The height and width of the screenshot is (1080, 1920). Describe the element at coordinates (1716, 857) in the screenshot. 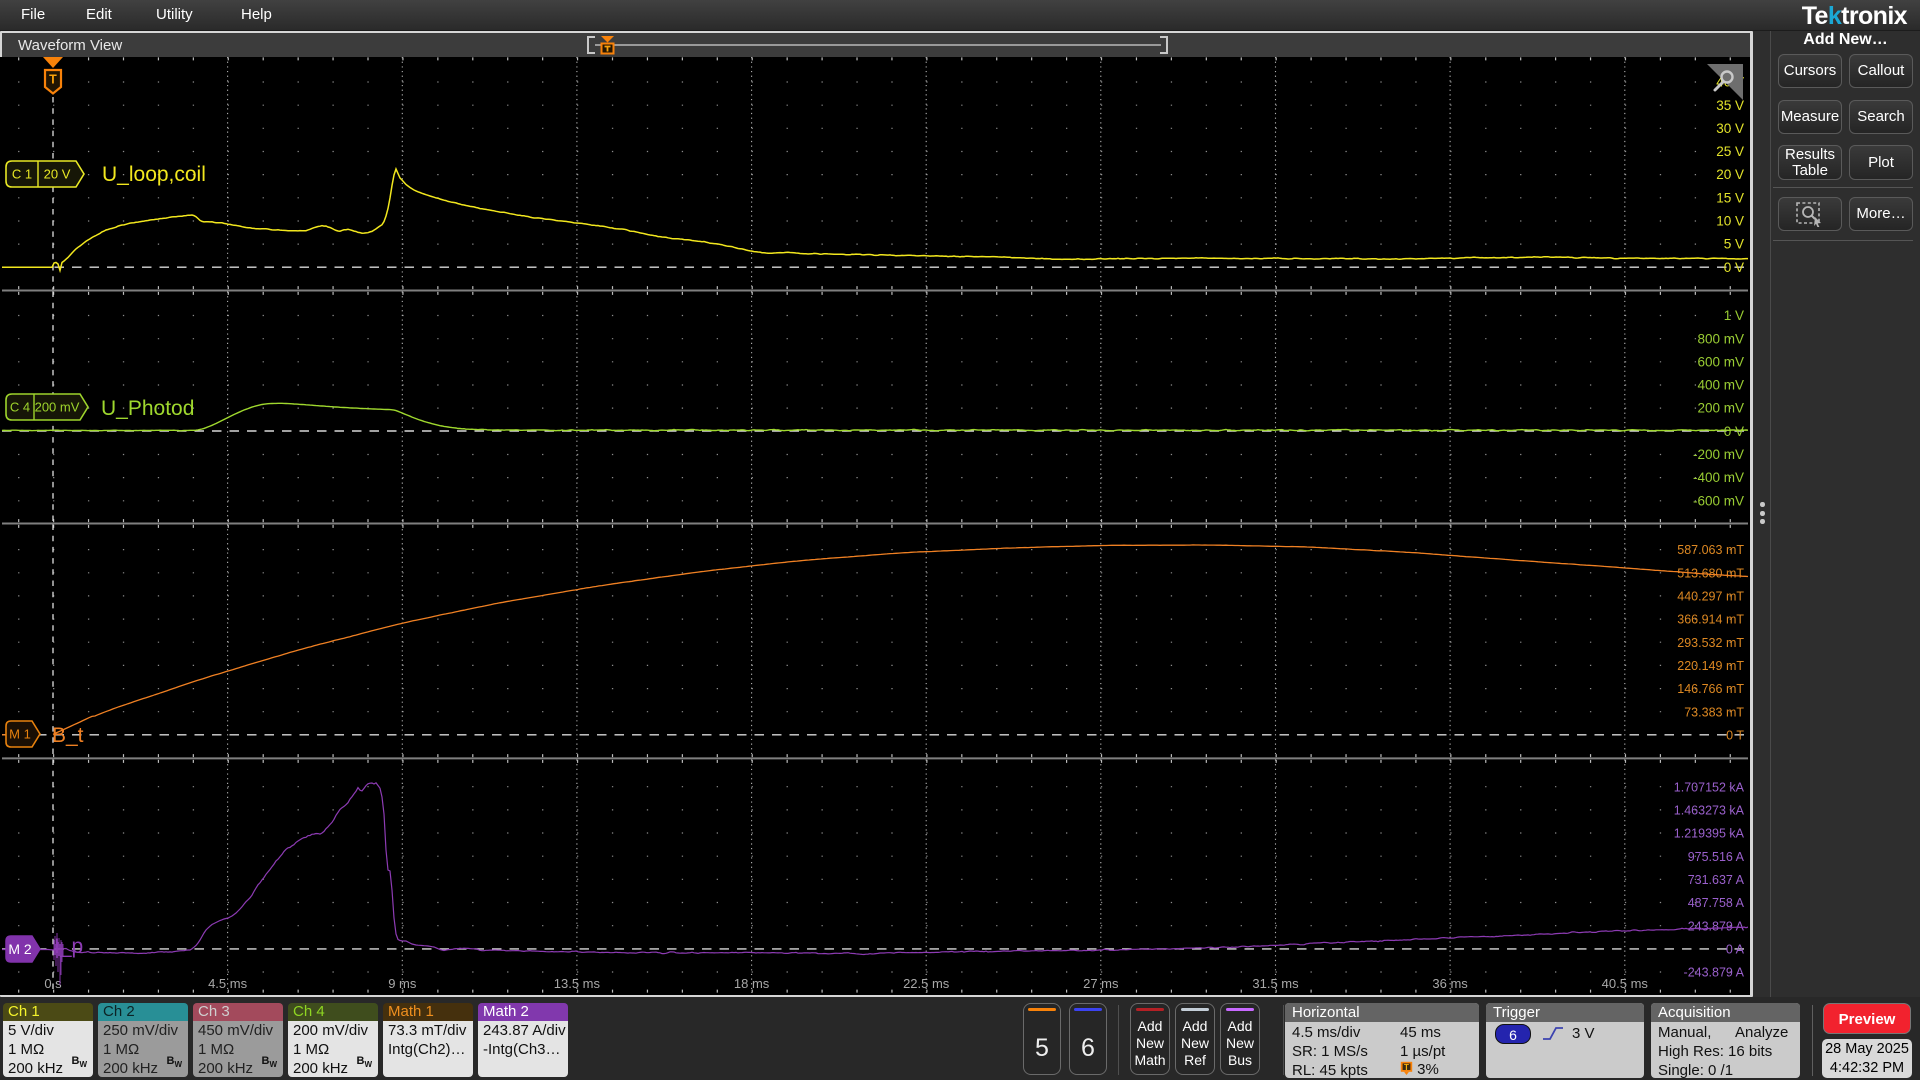

I see `svg-text: 975.516 A` at that location.